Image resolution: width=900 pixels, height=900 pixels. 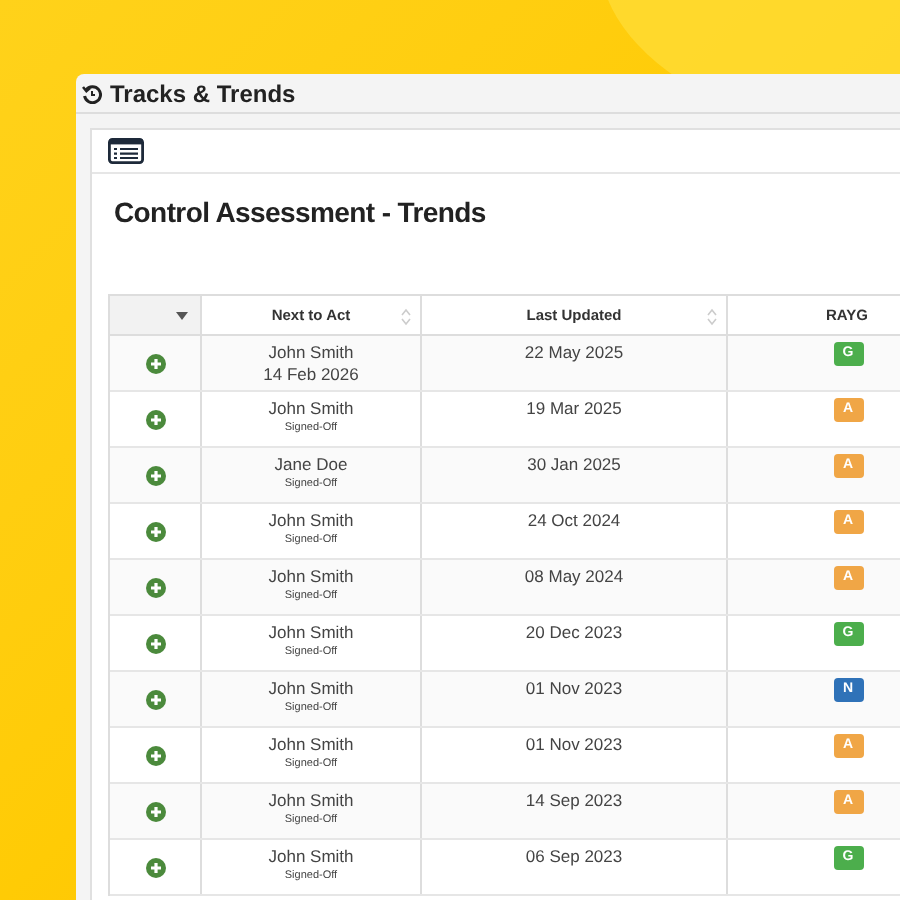 I want to click on due-date: 14 Feb 2026, so click(x=311, y=375).